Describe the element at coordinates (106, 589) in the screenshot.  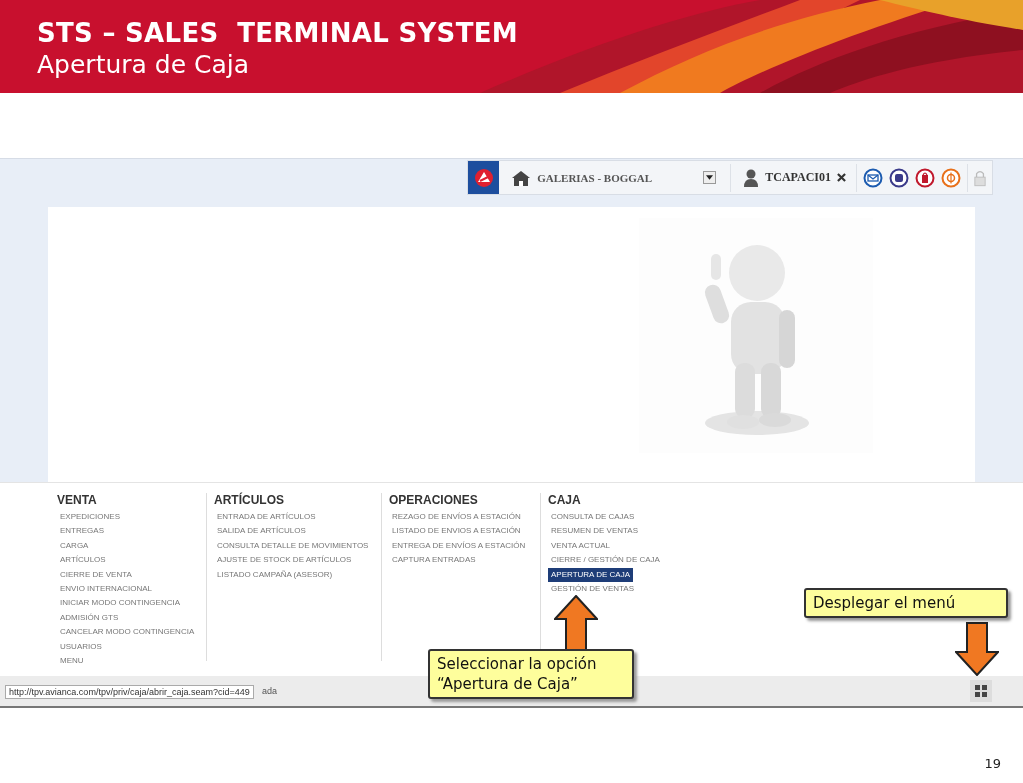
I see `menu-item: ENVIO INTERNACIONAL` at that location.